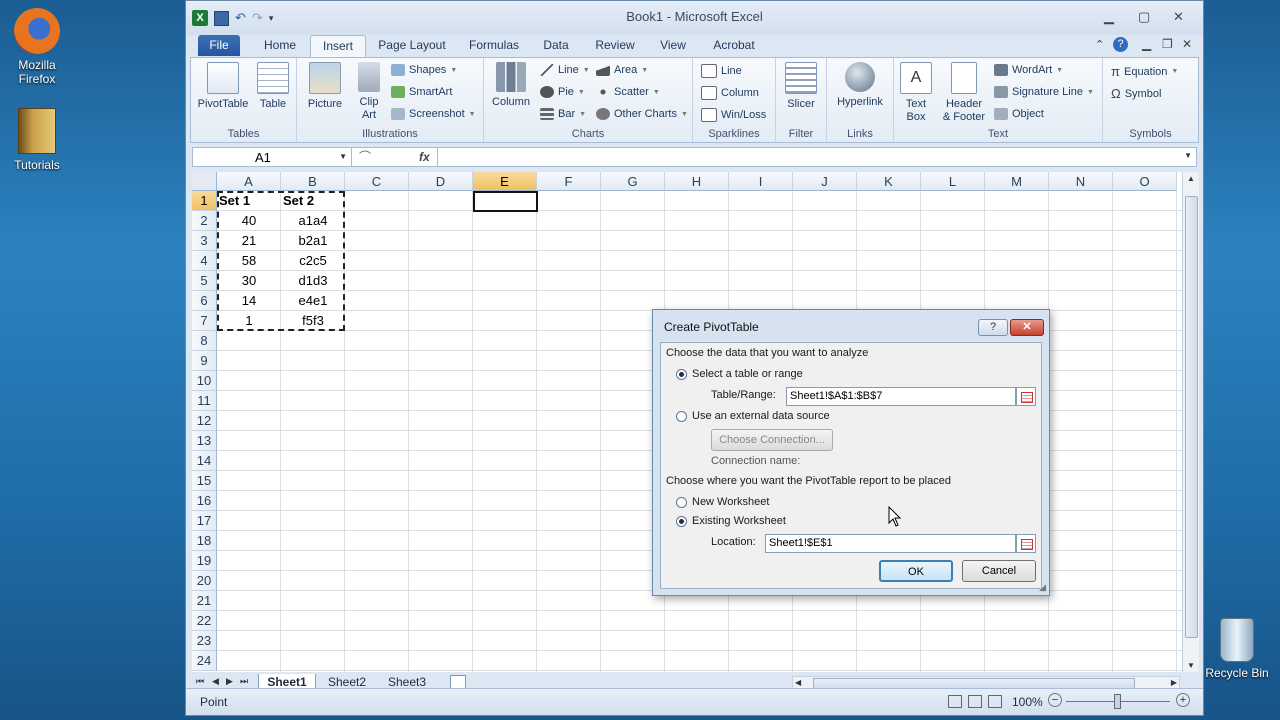 This screenshot has width=1280, height=720. What do you see at coordinates (642, 114) in the screenshot?
I see `other-charts-button: Other Charts ▼` at bounding box center [642, 114].